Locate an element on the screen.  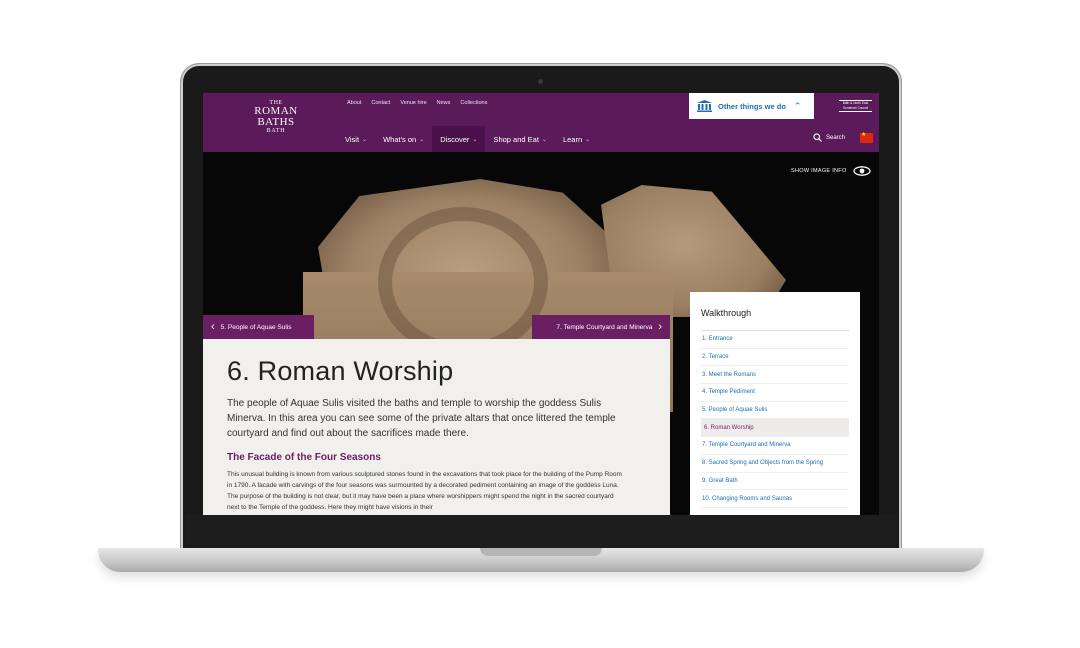
walkthrough-item: 5. People of Aquae Sulis is located at coordinates (775, 411).